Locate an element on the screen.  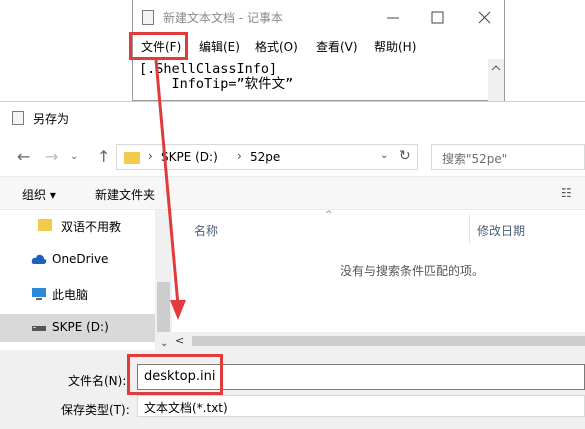
nav-item-label: 此电脑 is located at coordinates (70, 295).